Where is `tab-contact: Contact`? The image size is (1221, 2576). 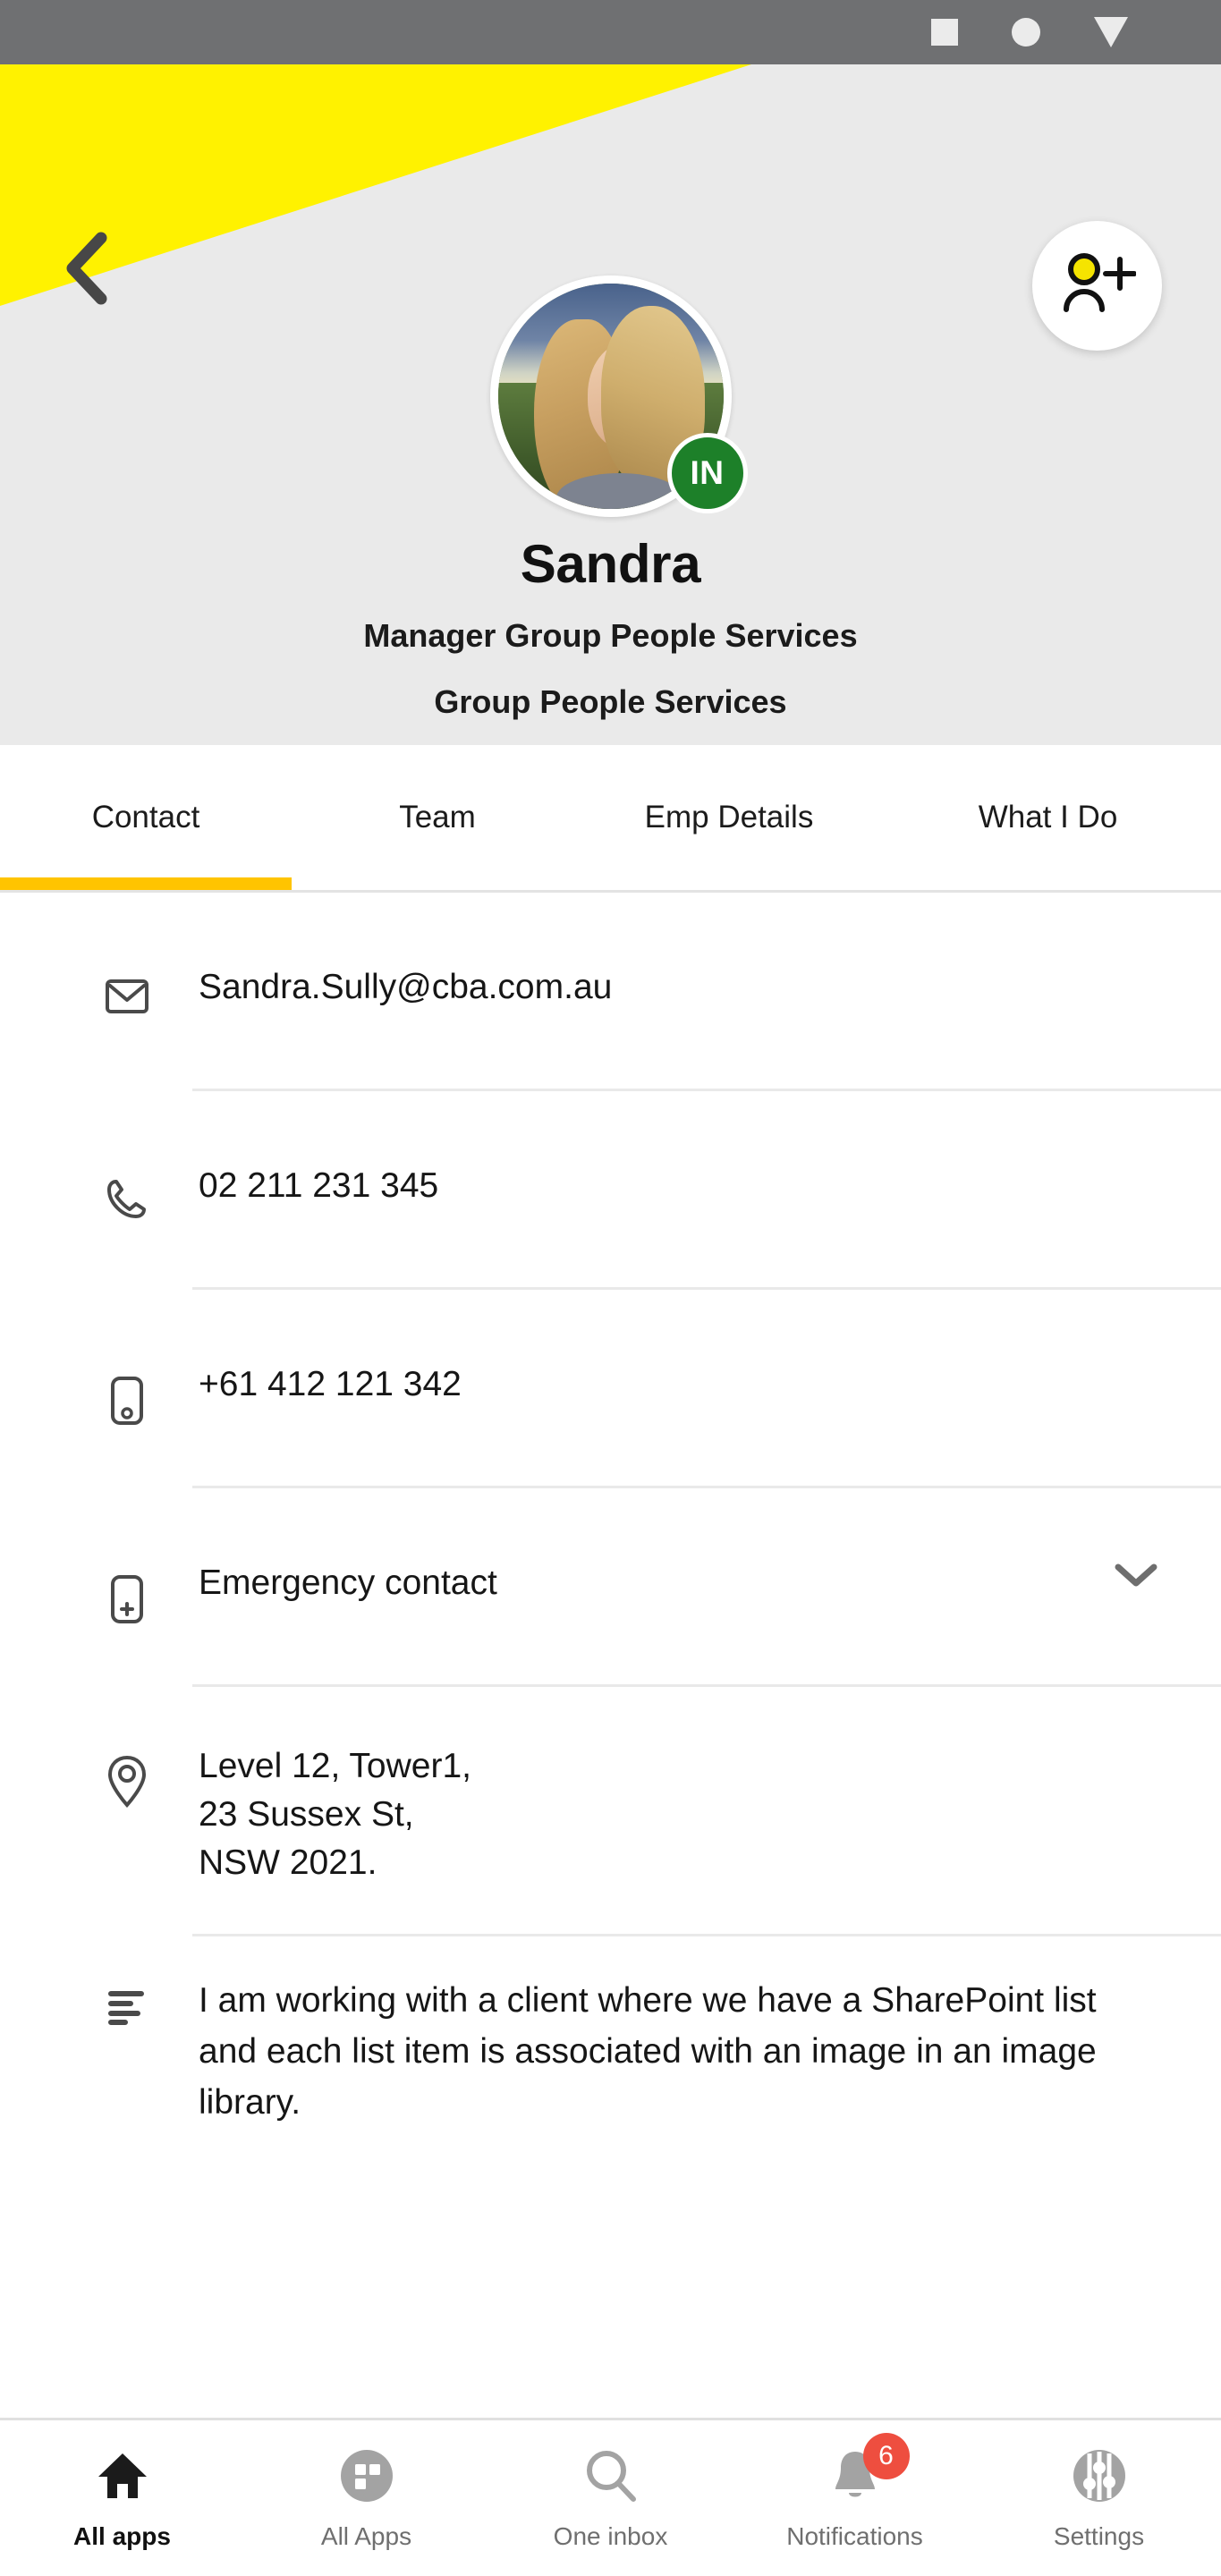
tab-contact: Contact is located at coordinates (146, 817).